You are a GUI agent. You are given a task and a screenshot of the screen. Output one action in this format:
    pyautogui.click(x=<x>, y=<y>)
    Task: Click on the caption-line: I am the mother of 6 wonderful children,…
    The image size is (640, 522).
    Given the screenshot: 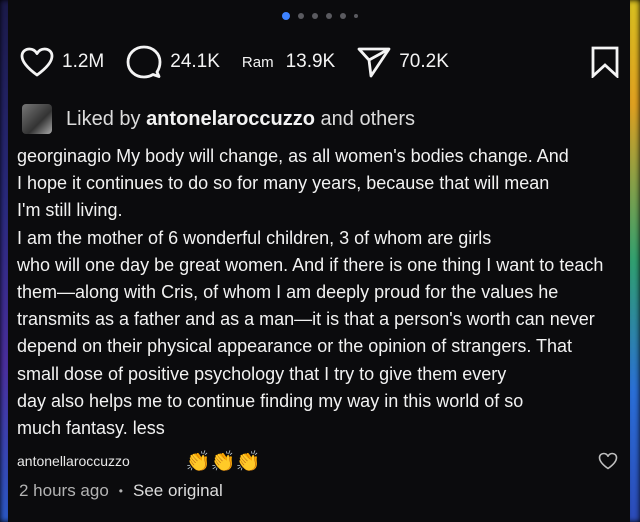 What is the action you would take?
    pyautogui.click(x=254, y=237)
    